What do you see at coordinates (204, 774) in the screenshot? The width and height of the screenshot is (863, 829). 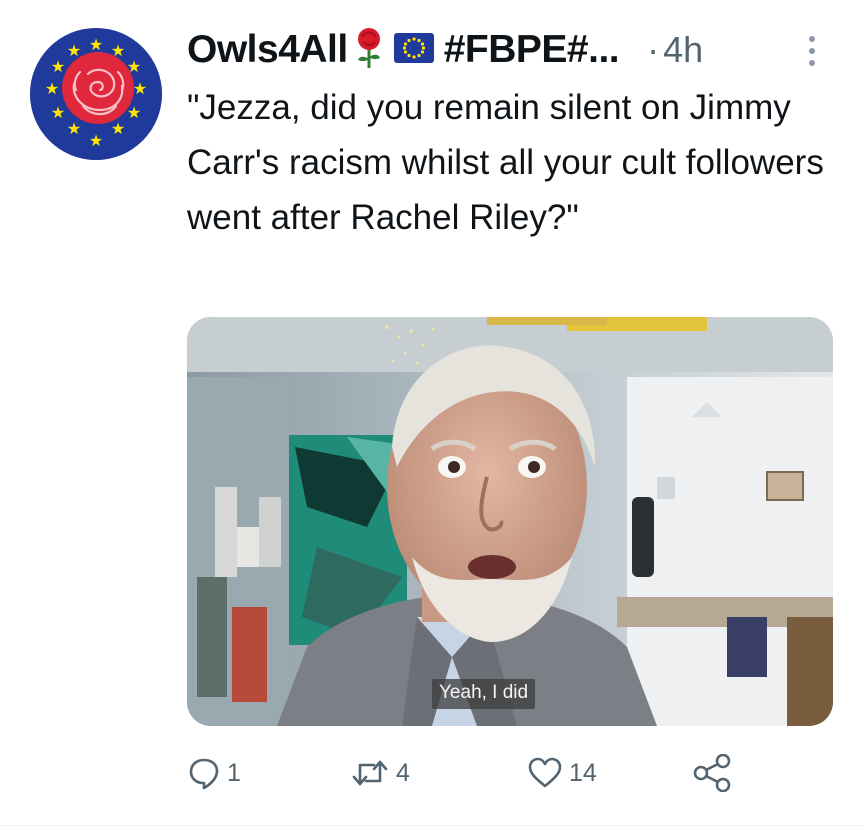 I see `reply-icon` at bounding box center [204, 774].